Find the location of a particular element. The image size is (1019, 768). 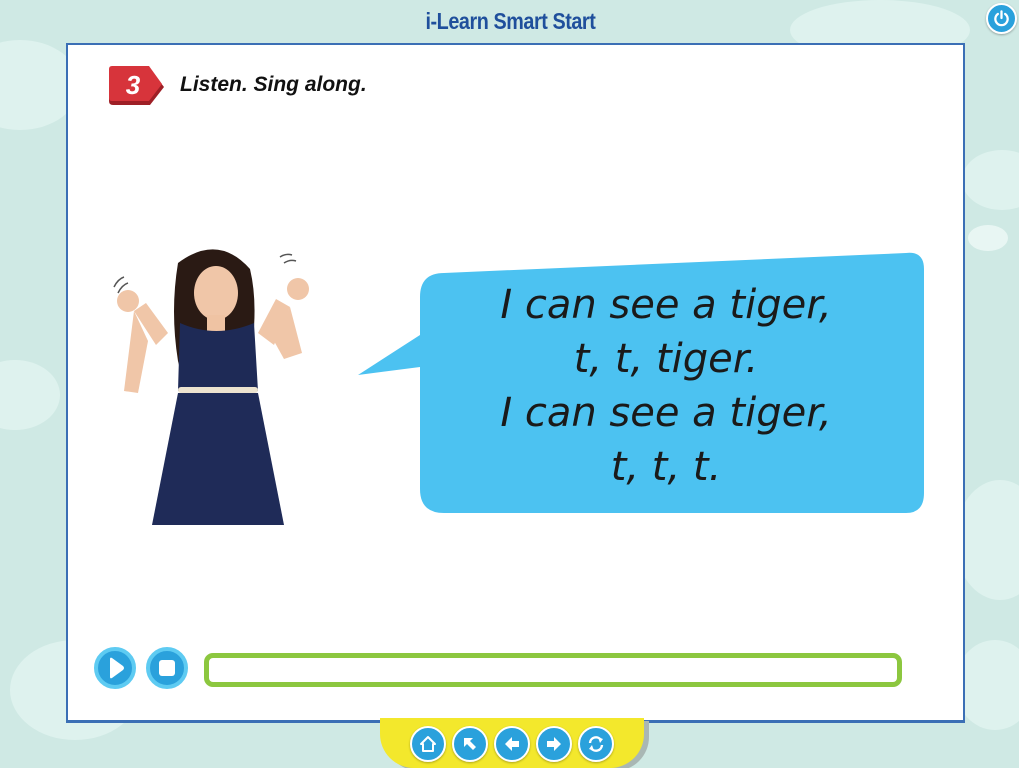

home-icon is located at coordinates (428, 744).